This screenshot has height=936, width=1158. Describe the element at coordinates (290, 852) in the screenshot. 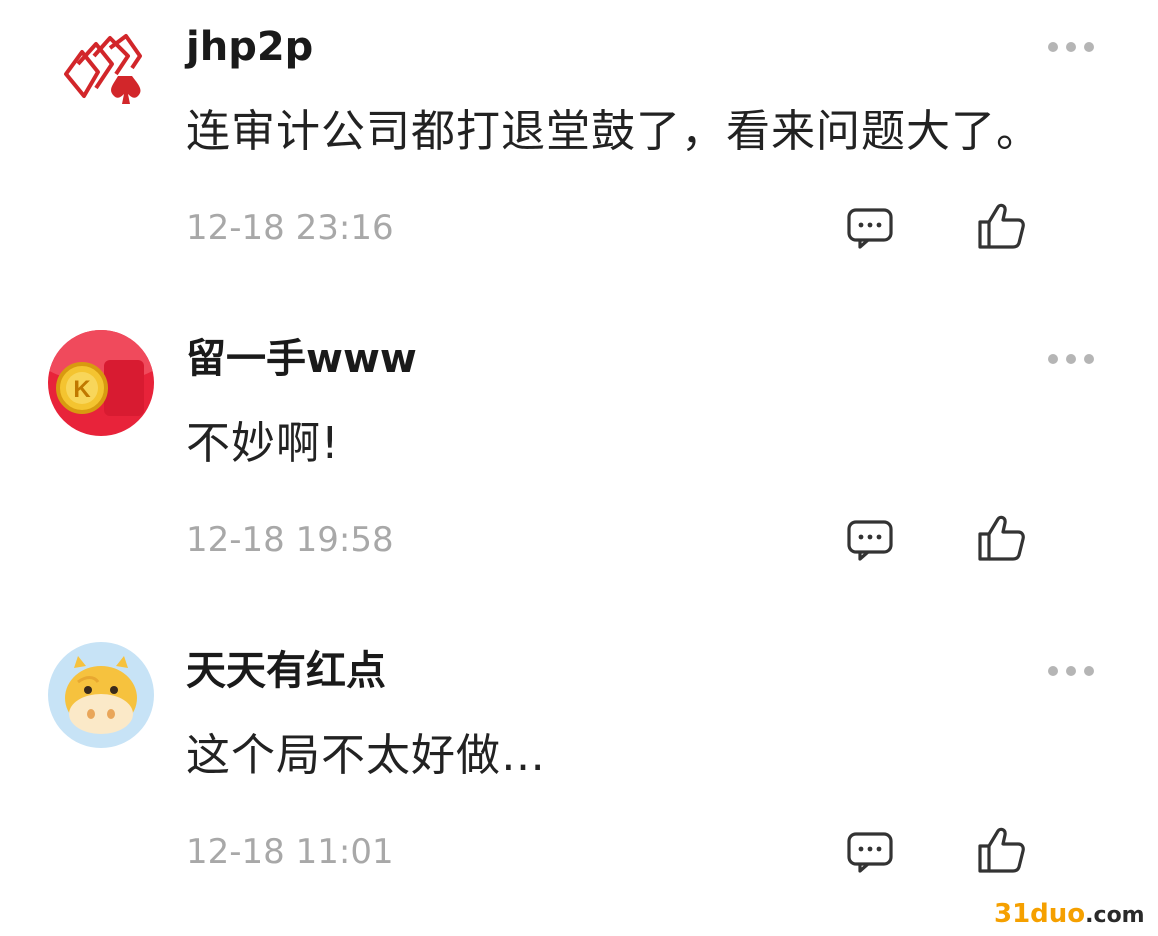

I see `comment-timestamp: 12-18 11:01` at that location.